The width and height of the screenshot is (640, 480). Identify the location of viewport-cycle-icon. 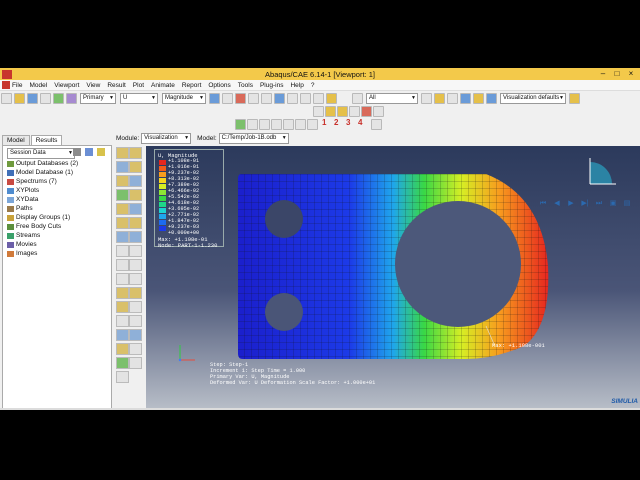
(376, 124).